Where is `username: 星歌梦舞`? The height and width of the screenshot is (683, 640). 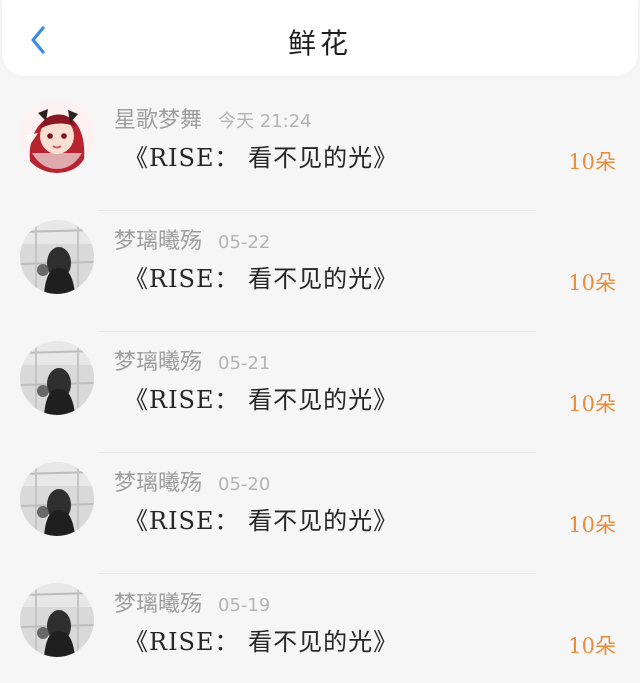 username: 星歌梦舞 is located at coordinates (158, 118).